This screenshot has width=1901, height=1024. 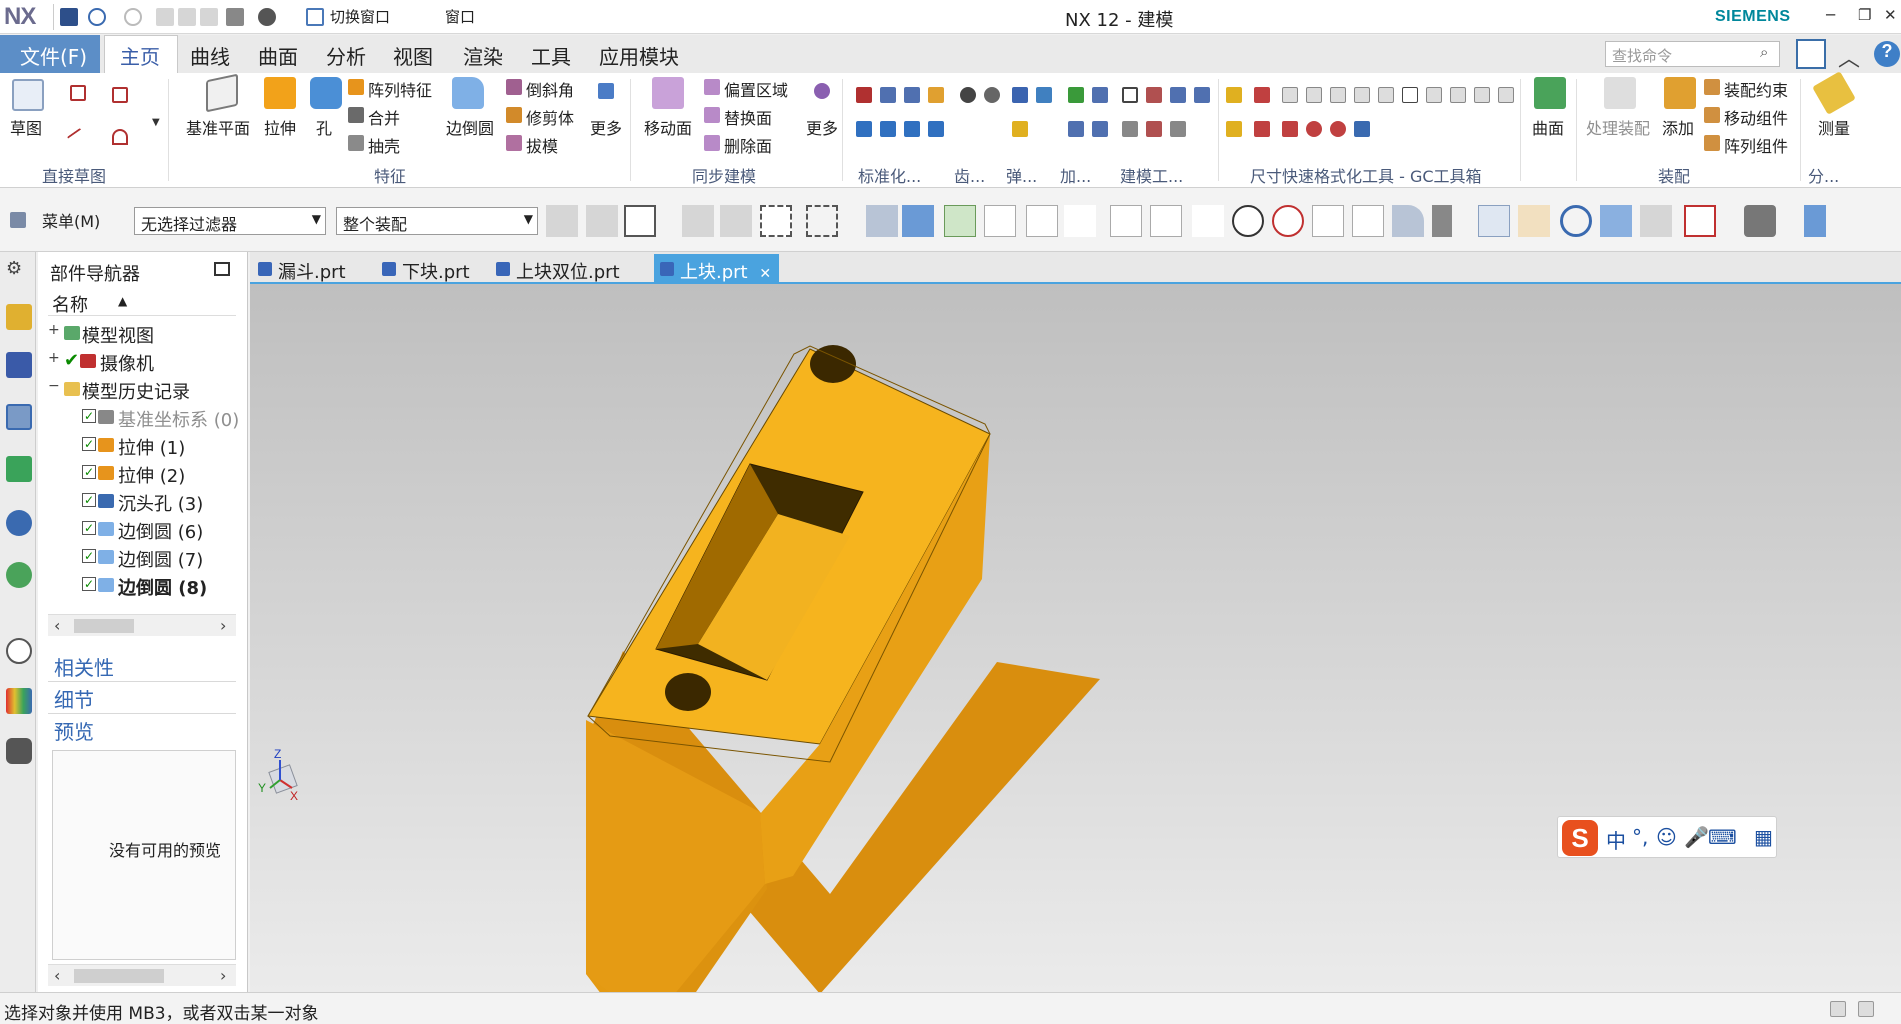 I want to click on line-icon, so click(x=78, y=139).